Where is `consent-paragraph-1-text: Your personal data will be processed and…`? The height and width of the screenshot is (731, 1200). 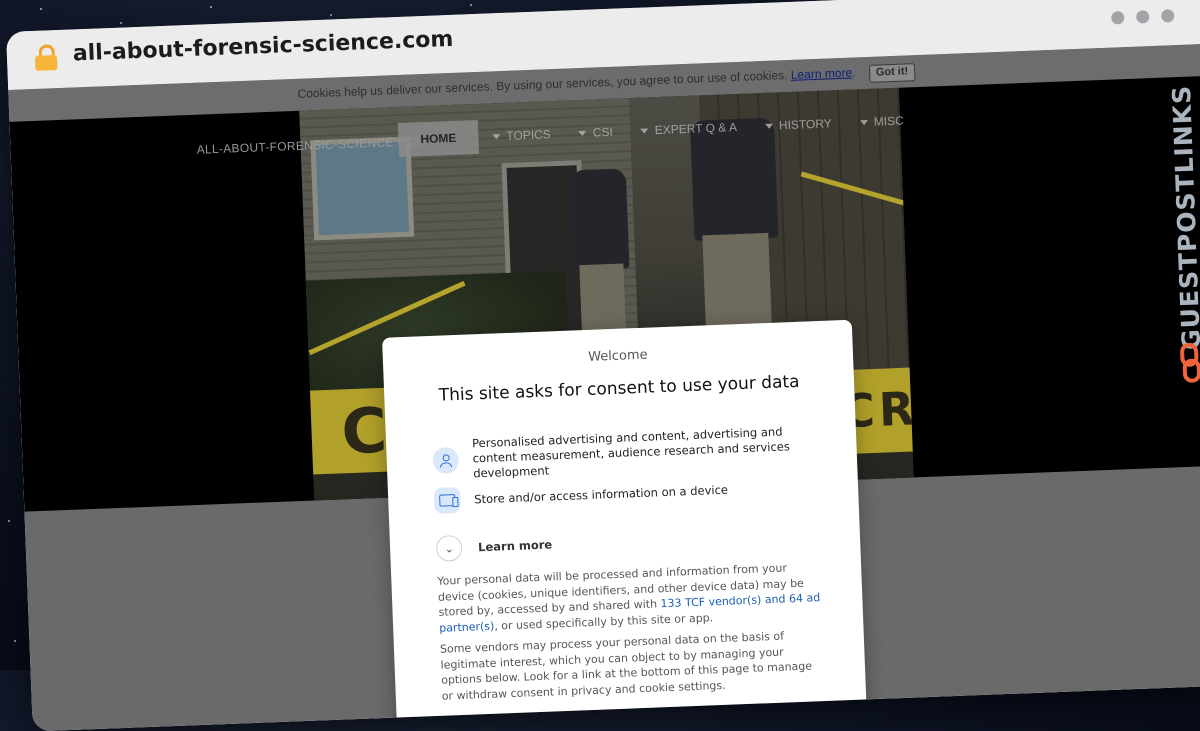 consent-paragraph-1-text: Your personal data will be processed and… is located at coordinates (621, 590).